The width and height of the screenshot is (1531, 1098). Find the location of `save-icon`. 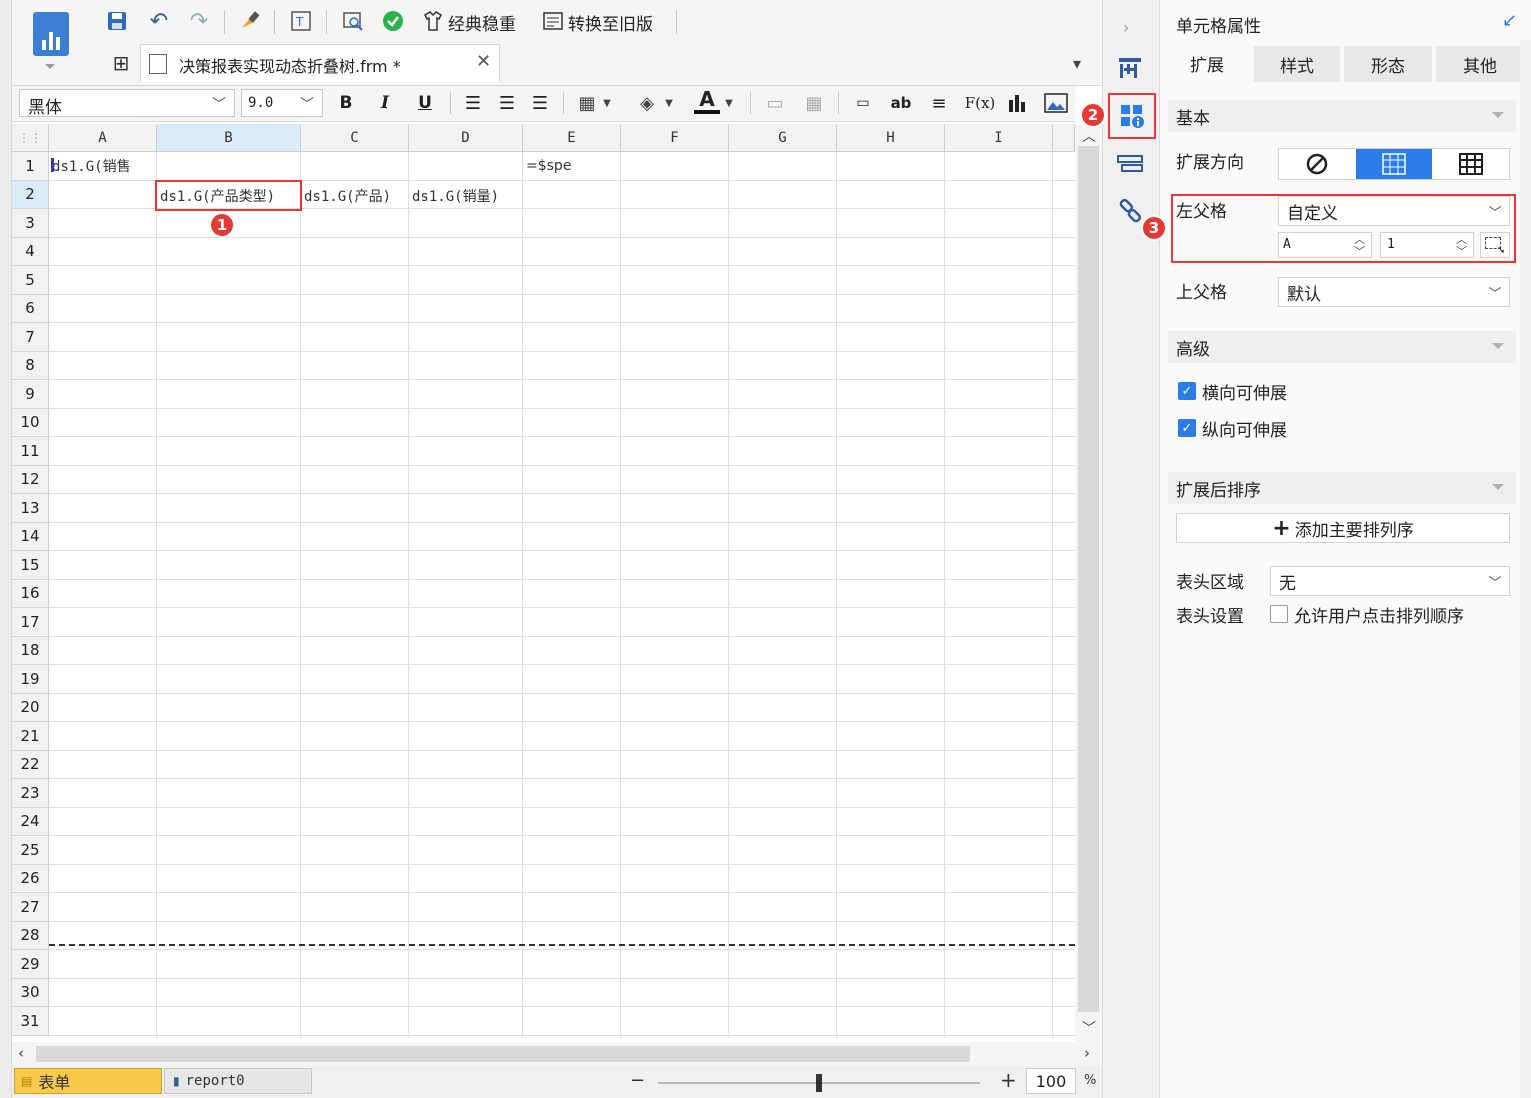

save-icon is located at coordinates (117, 21).